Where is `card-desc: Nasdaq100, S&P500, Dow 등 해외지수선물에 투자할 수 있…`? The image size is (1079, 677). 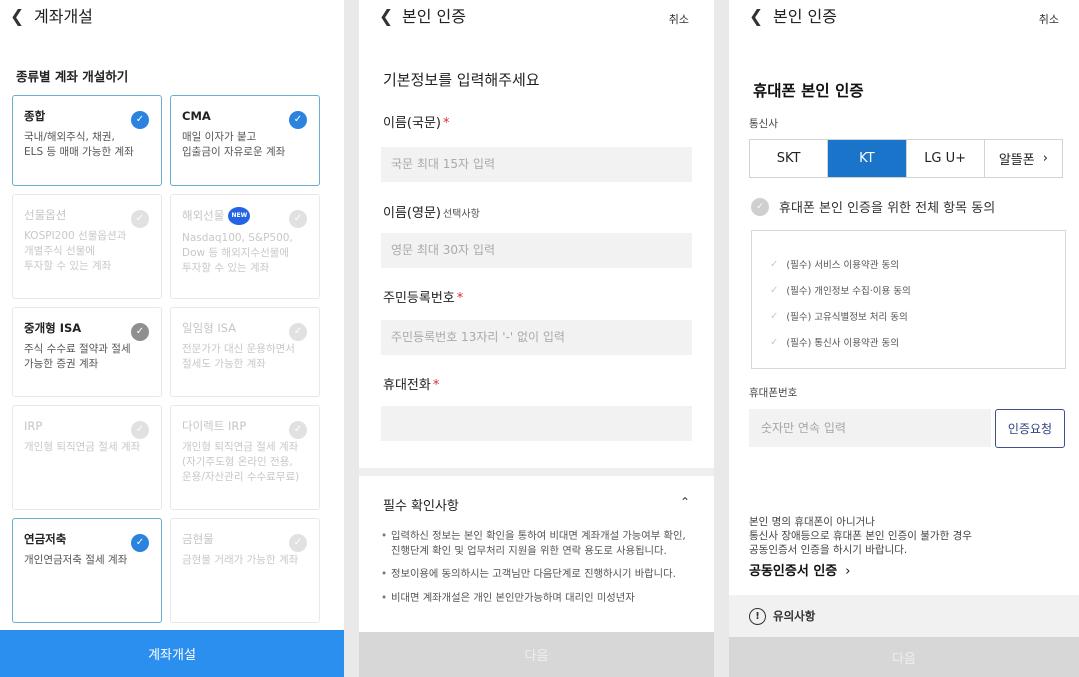
card-desc: Nasdaq100, S&P500, Dow 등 해외지수선물에 투자할 수 있… is located at coordinates (237, 253).